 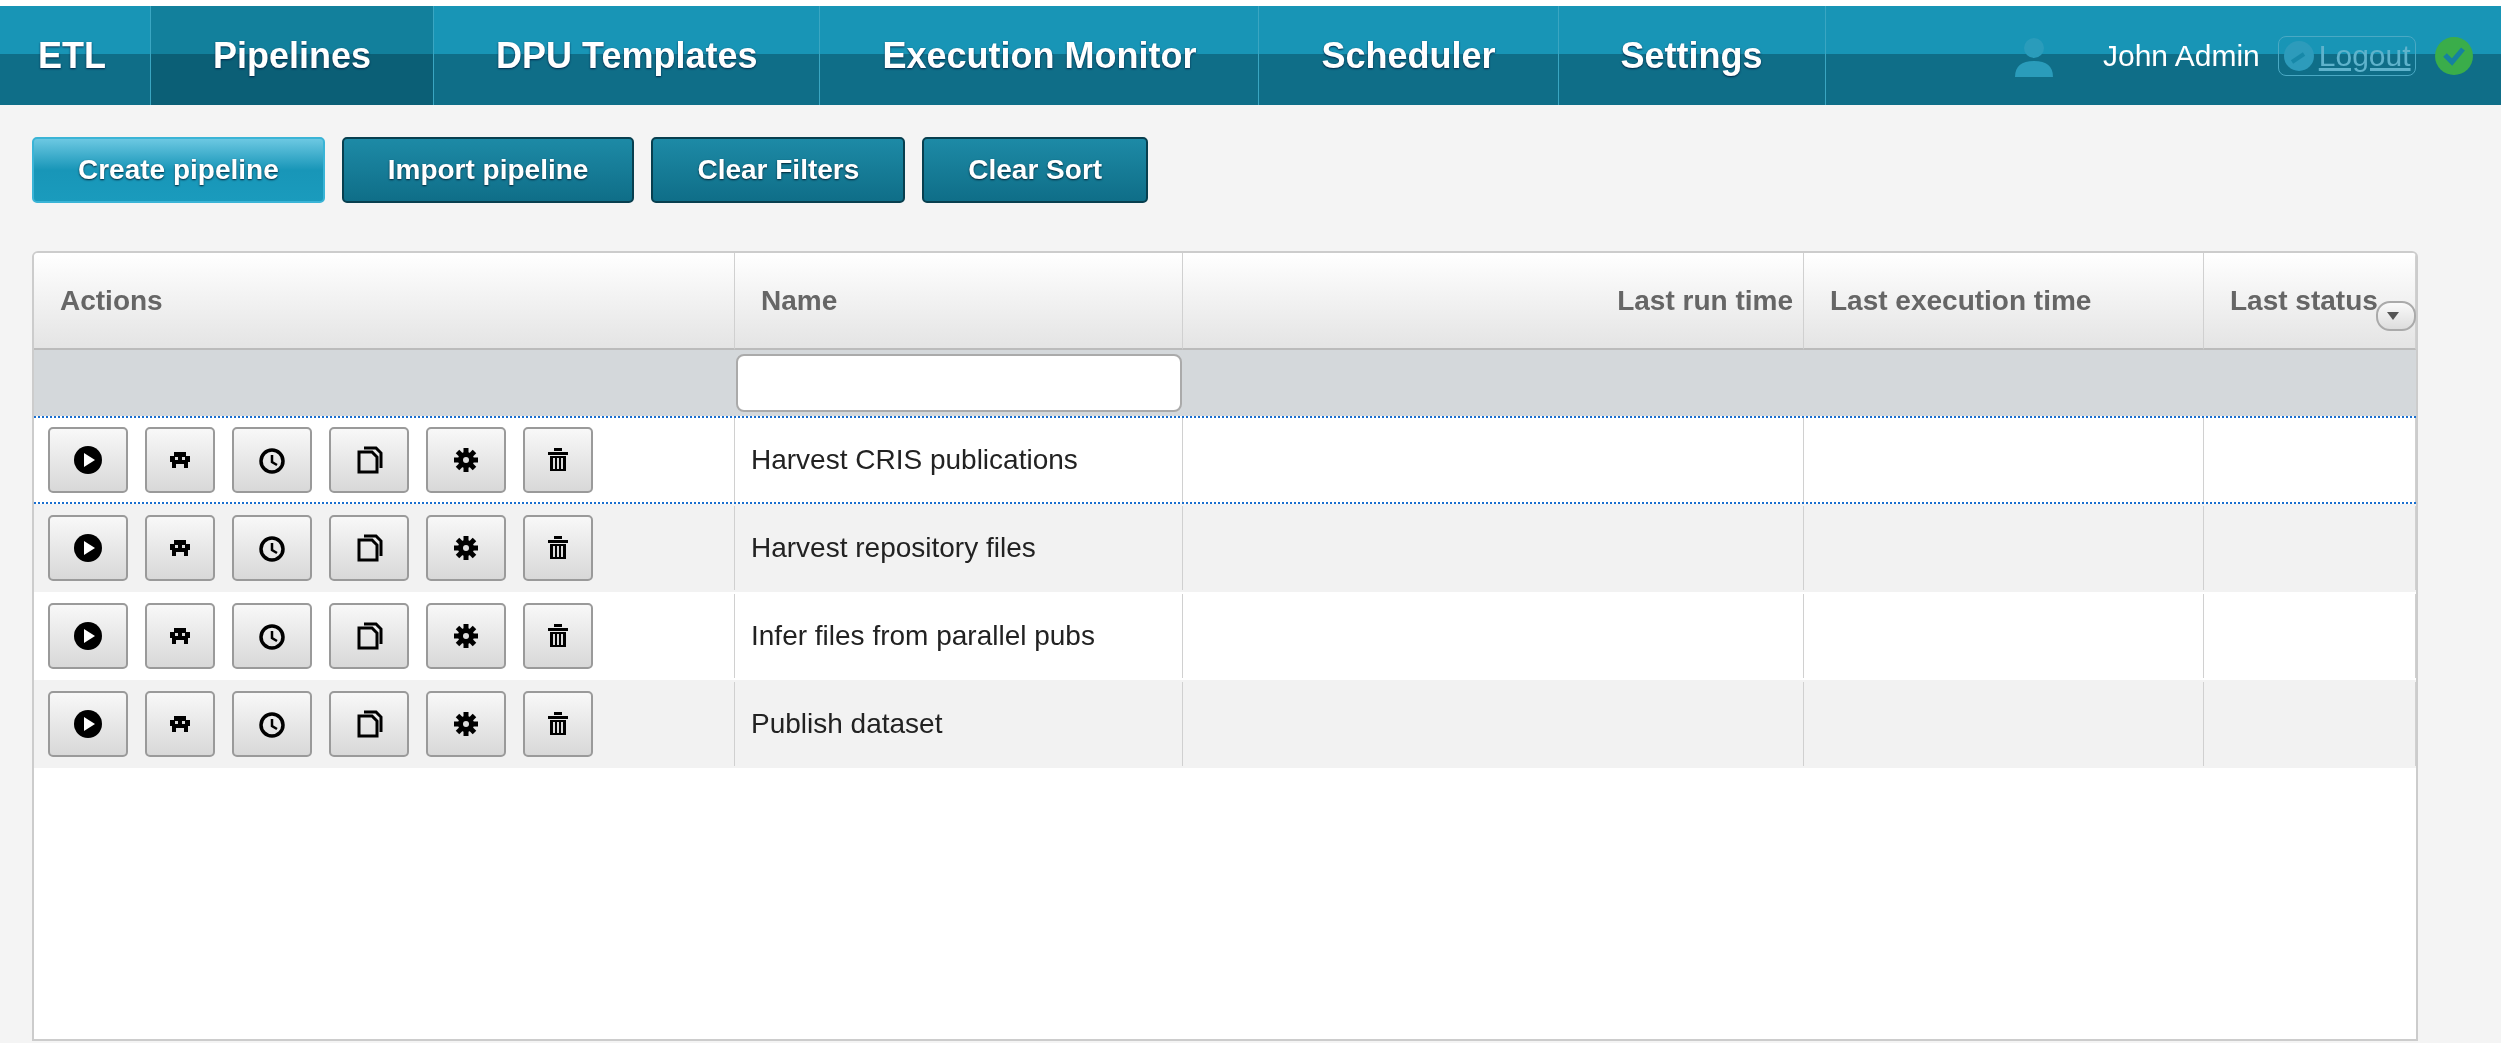 What do you see at coordinates (488, 170) in the screenshot?
I see `toolbar-button: Import pipeline` at bounding box center [488, 170].